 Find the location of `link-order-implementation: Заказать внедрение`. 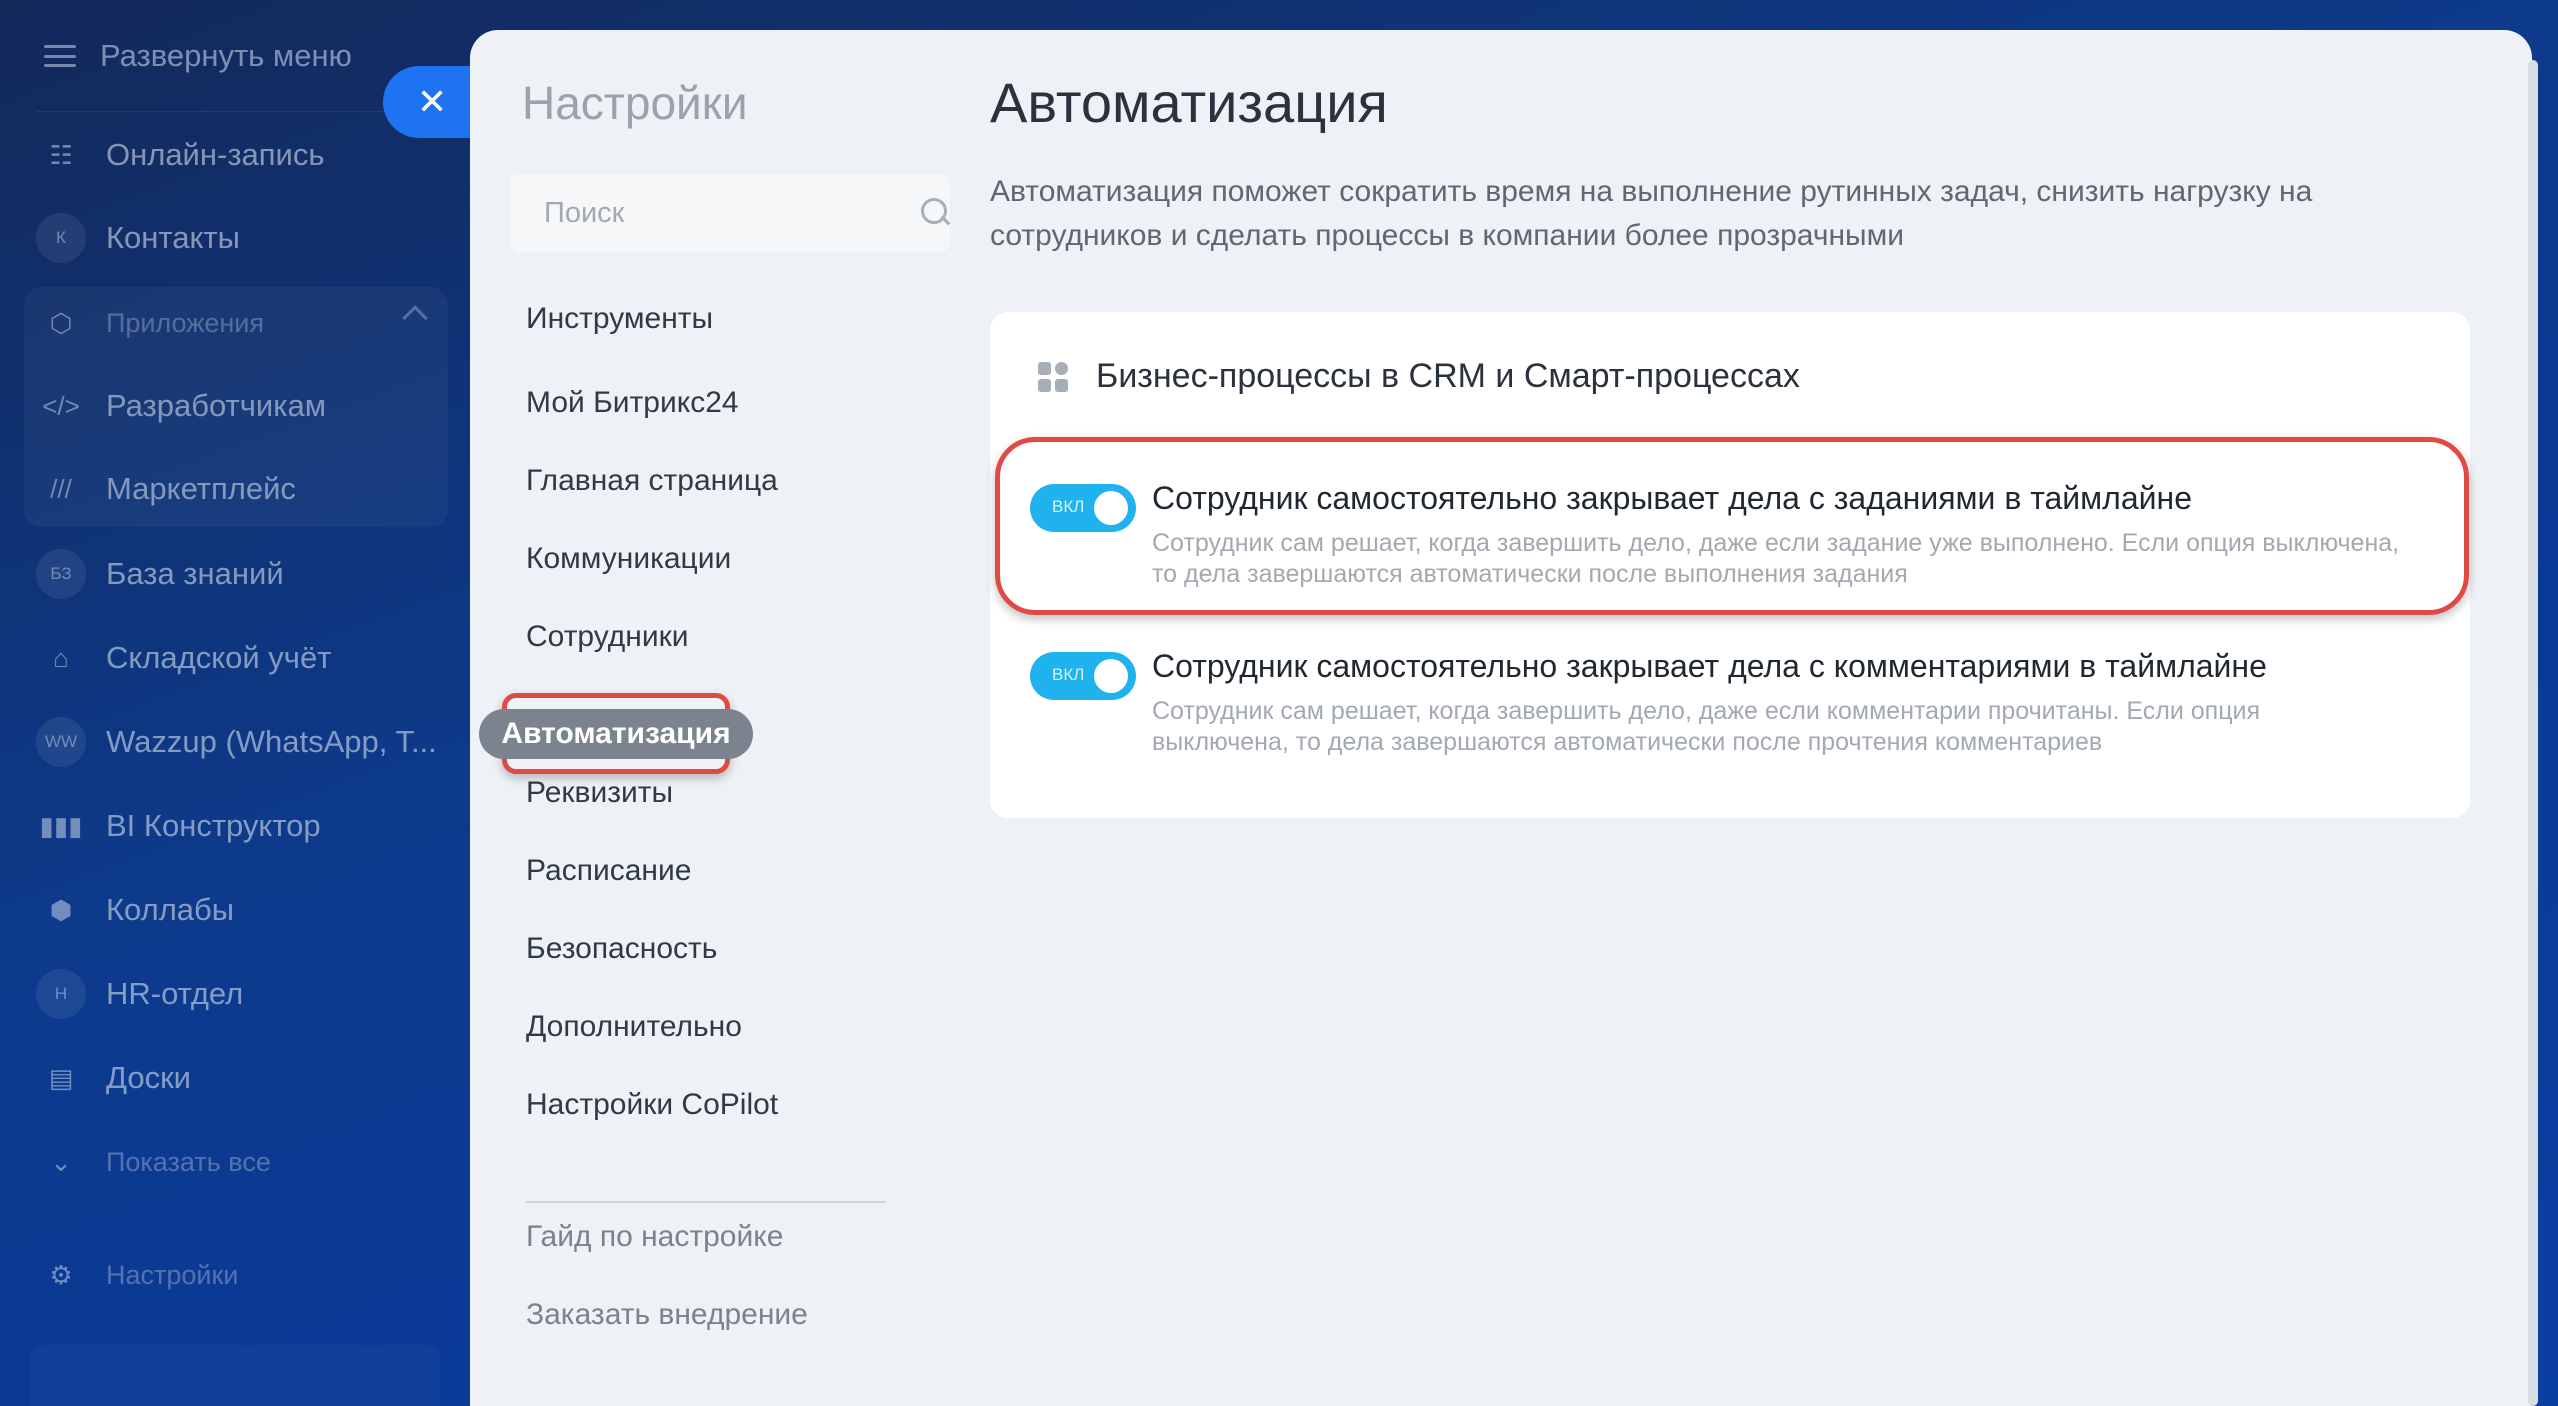

link-order-implementation: Заказать внедрение is located at coordinates (667, 1315).